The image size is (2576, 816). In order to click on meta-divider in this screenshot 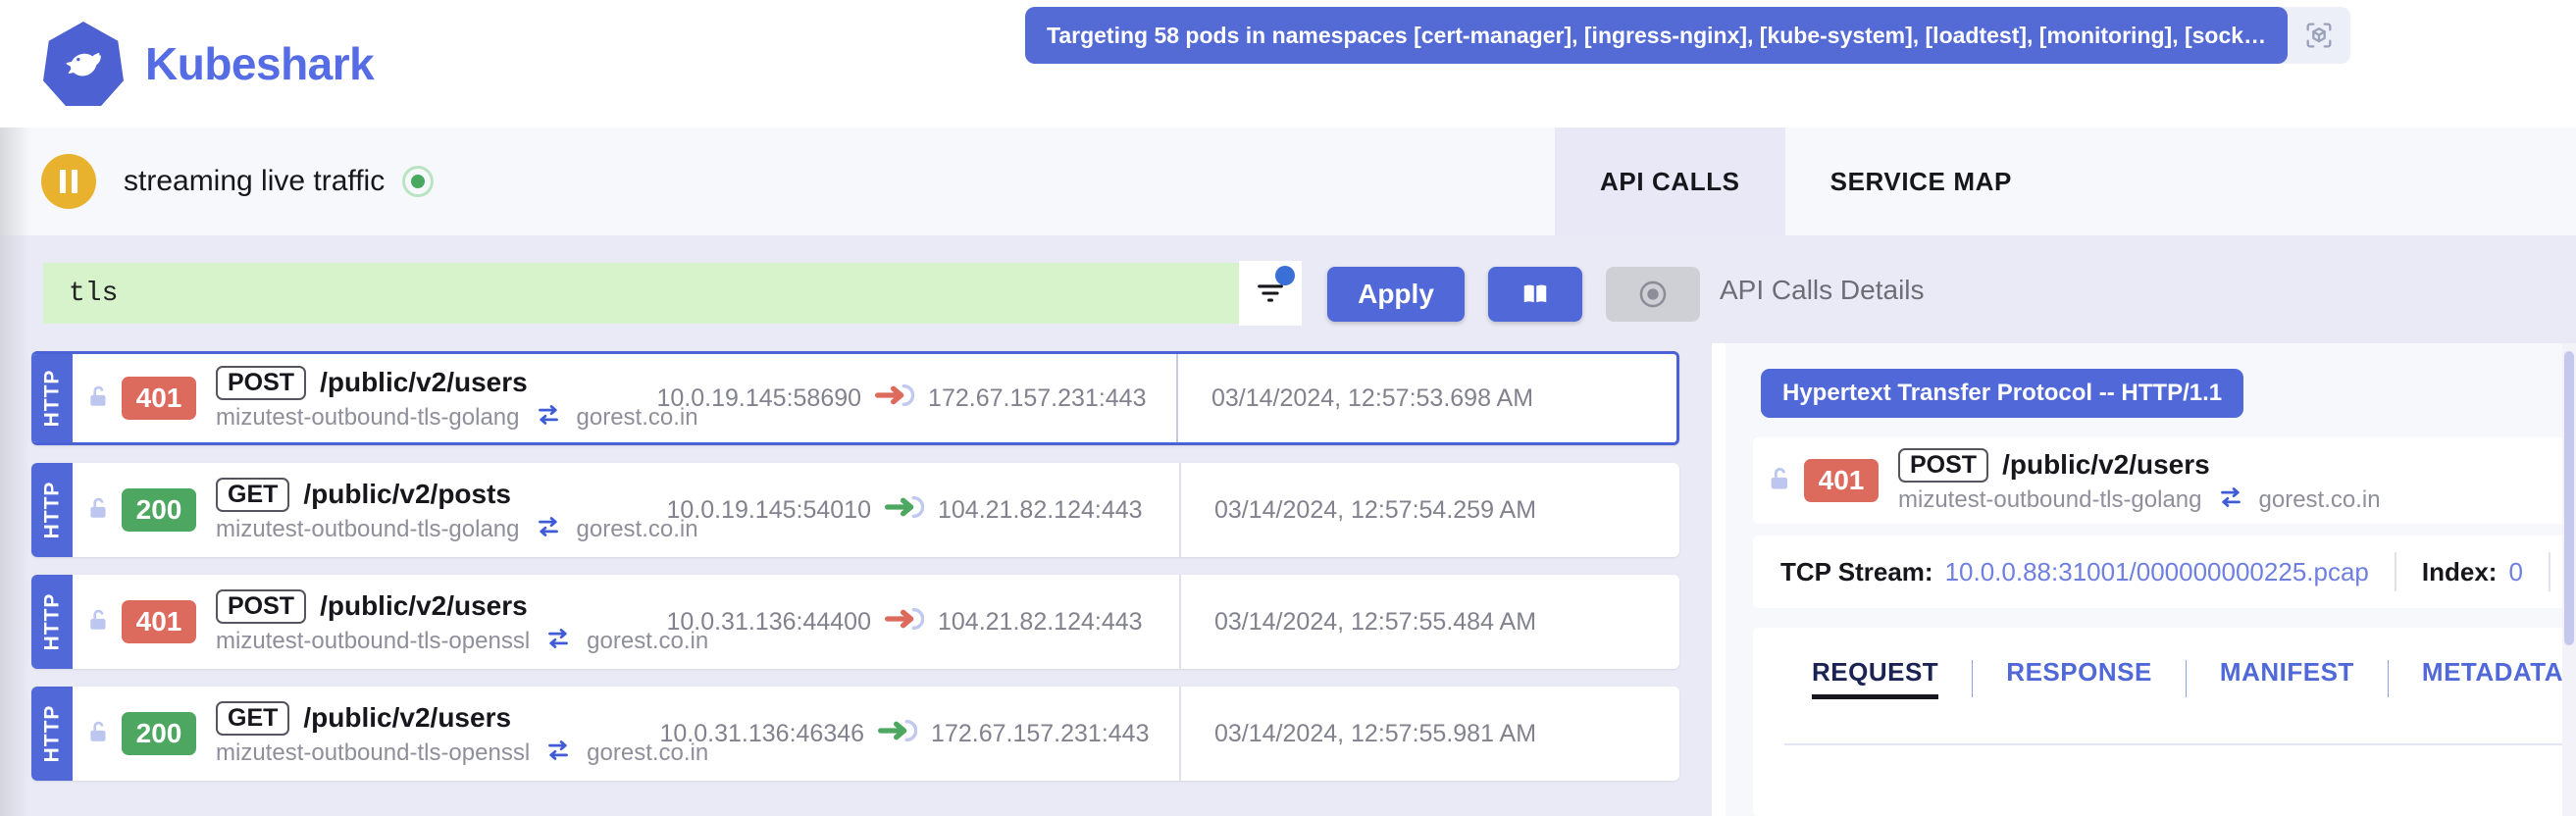, I will do `click(2549, 571)`.